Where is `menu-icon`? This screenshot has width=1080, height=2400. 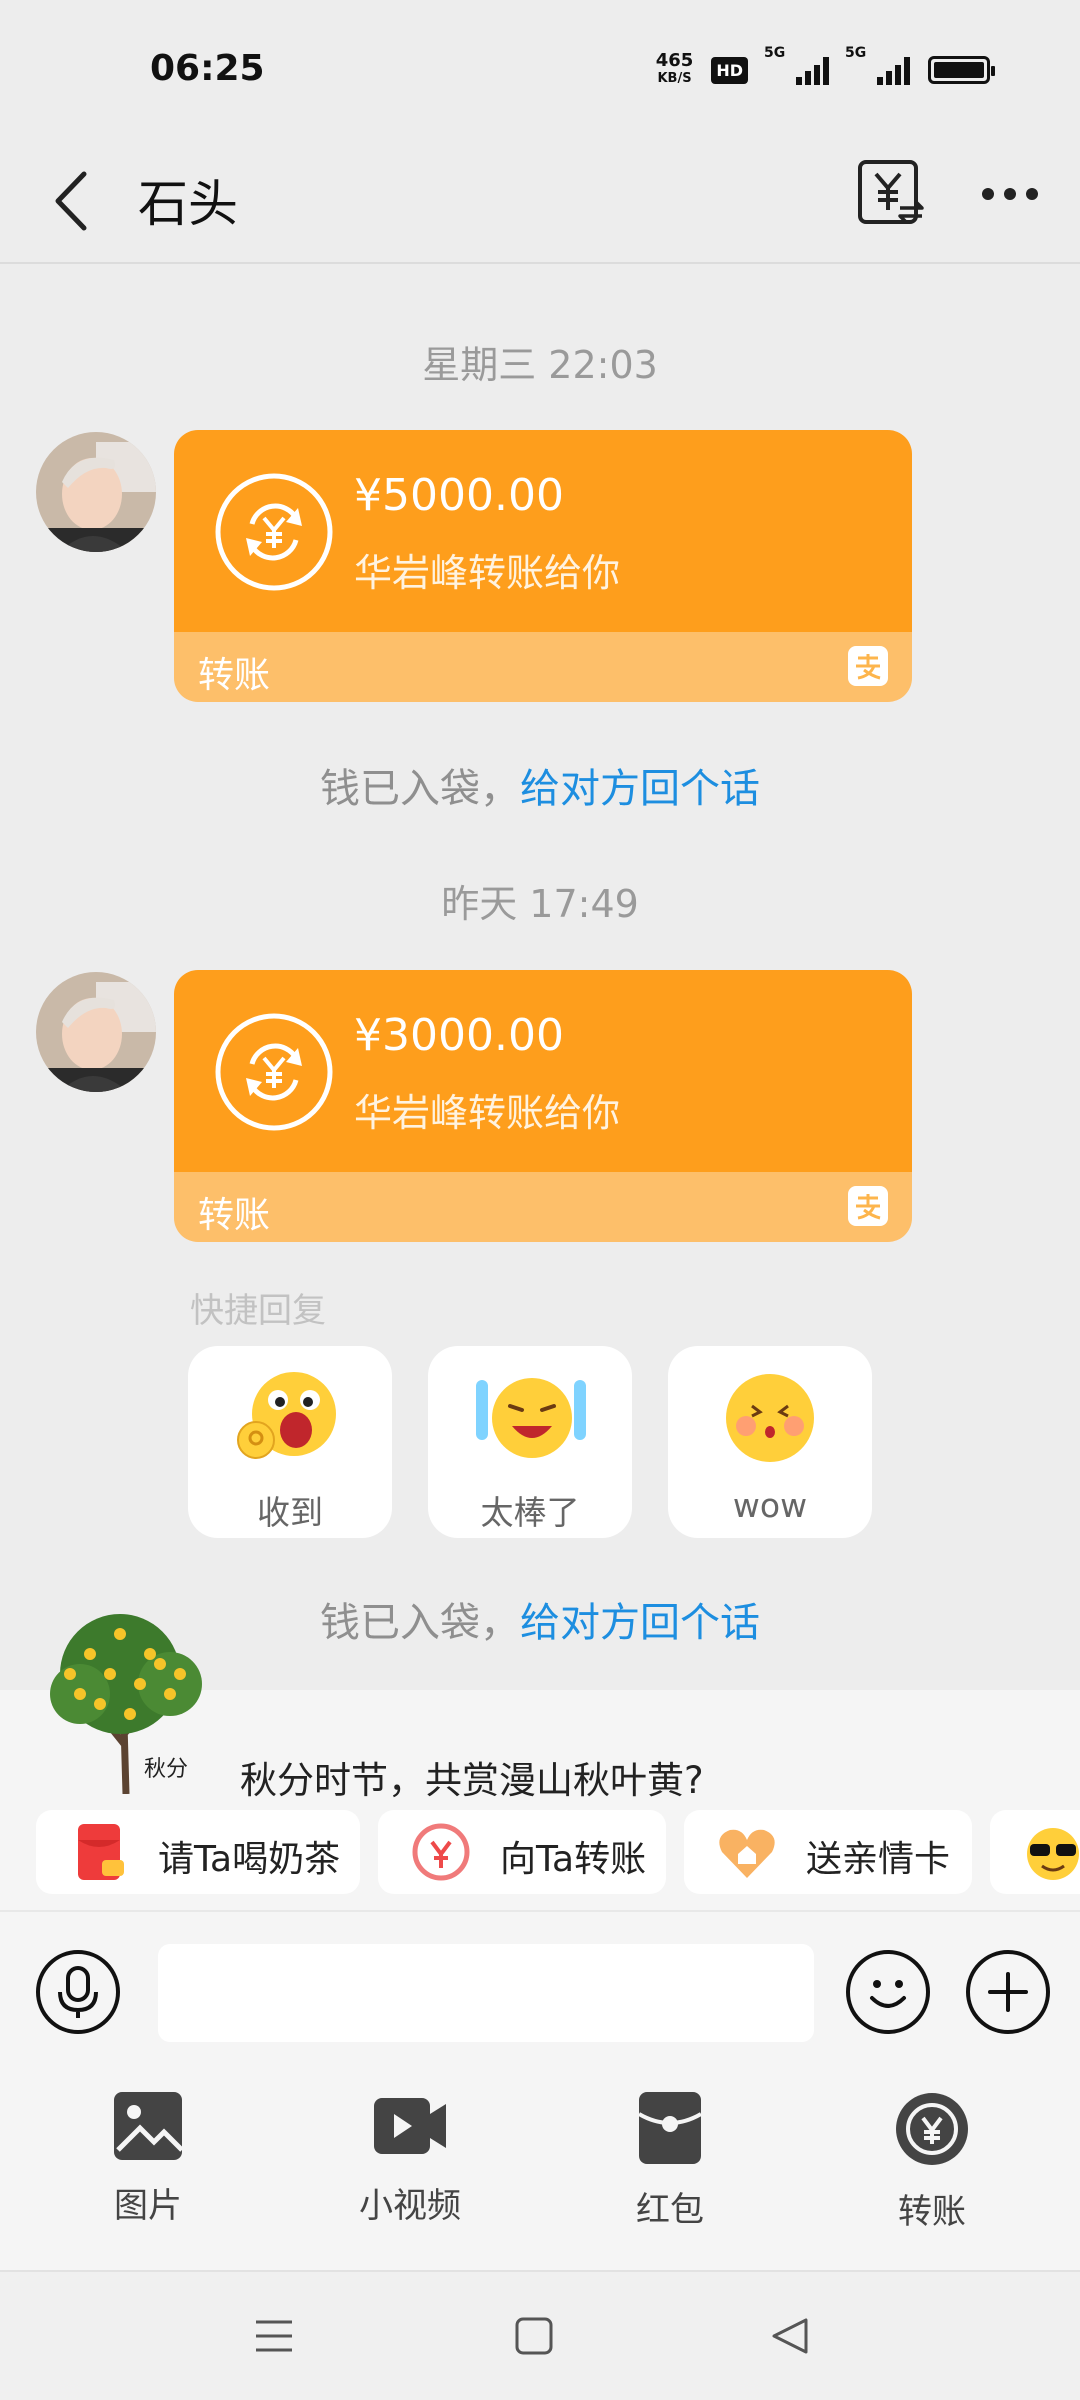 menu-icon is located at coordinates (274, 2336).